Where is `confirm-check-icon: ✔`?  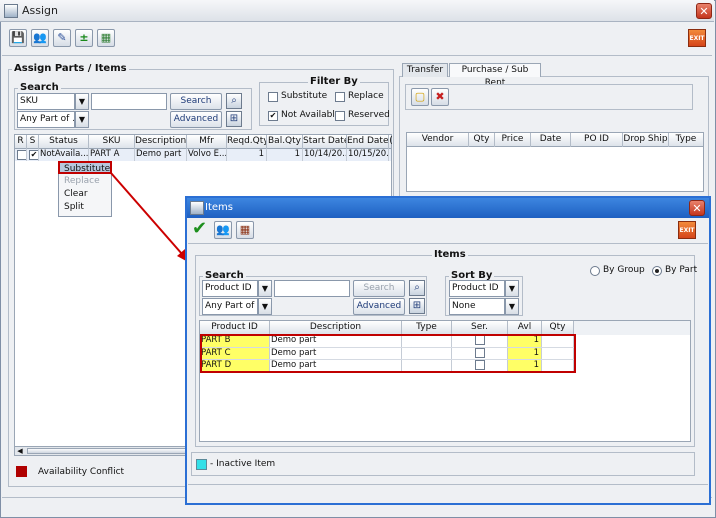 confirm-check-icon: ✔ is located at coordinates (202, 229).